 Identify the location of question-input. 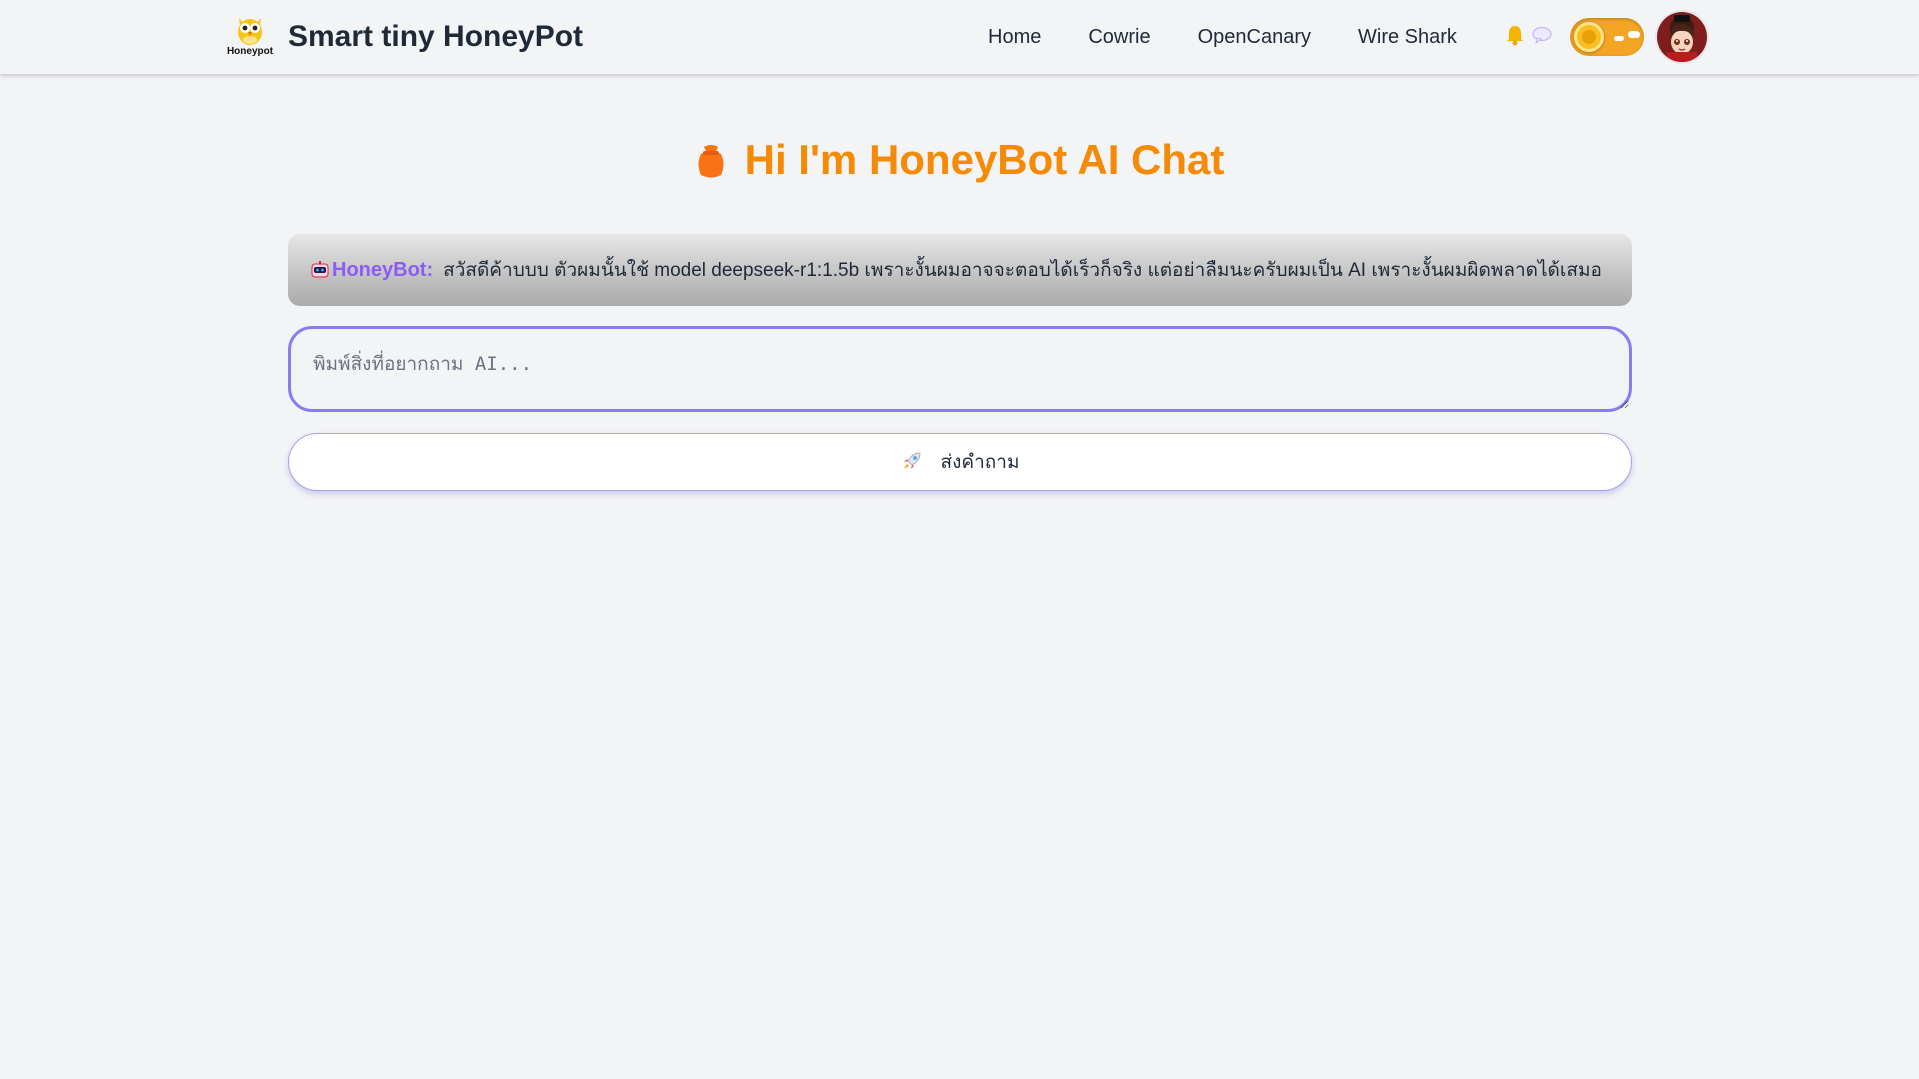
(960, 369).